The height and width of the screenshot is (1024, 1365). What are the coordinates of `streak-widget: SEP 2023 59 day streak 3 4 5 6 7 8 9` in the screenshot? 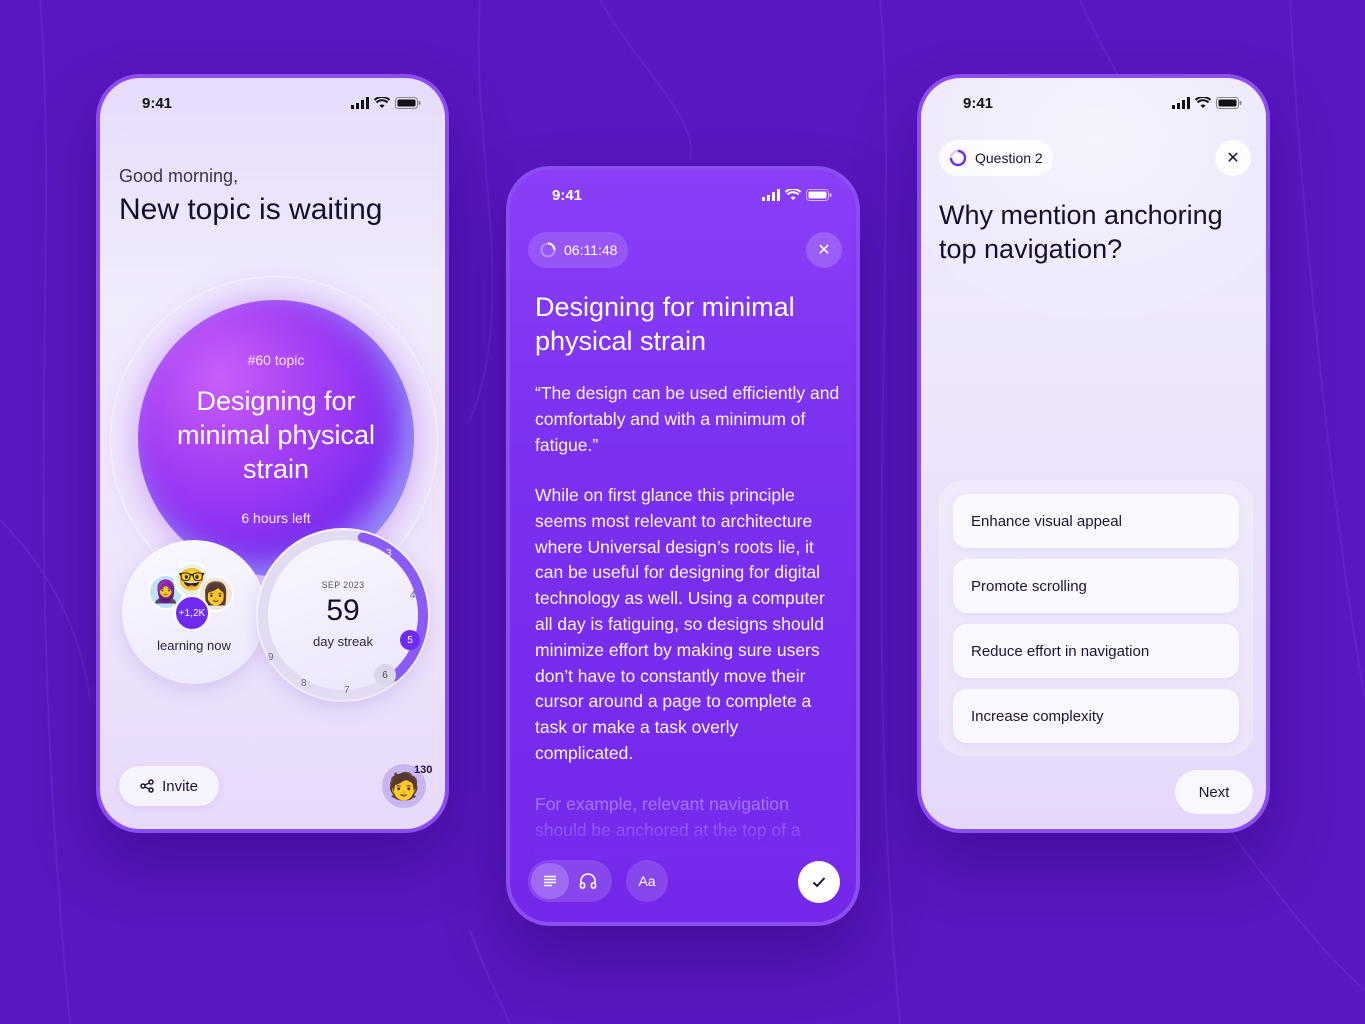 It's located at (343, 615).